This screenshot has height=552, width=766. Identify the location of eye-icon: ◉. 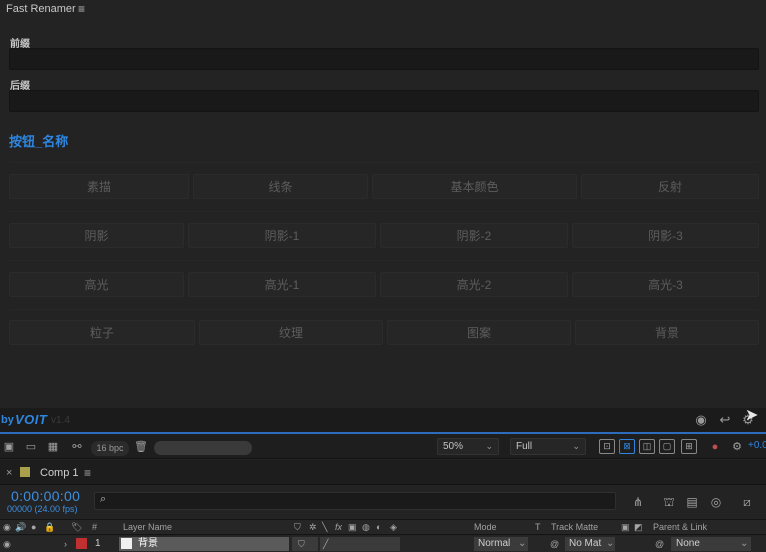
(701, 420).